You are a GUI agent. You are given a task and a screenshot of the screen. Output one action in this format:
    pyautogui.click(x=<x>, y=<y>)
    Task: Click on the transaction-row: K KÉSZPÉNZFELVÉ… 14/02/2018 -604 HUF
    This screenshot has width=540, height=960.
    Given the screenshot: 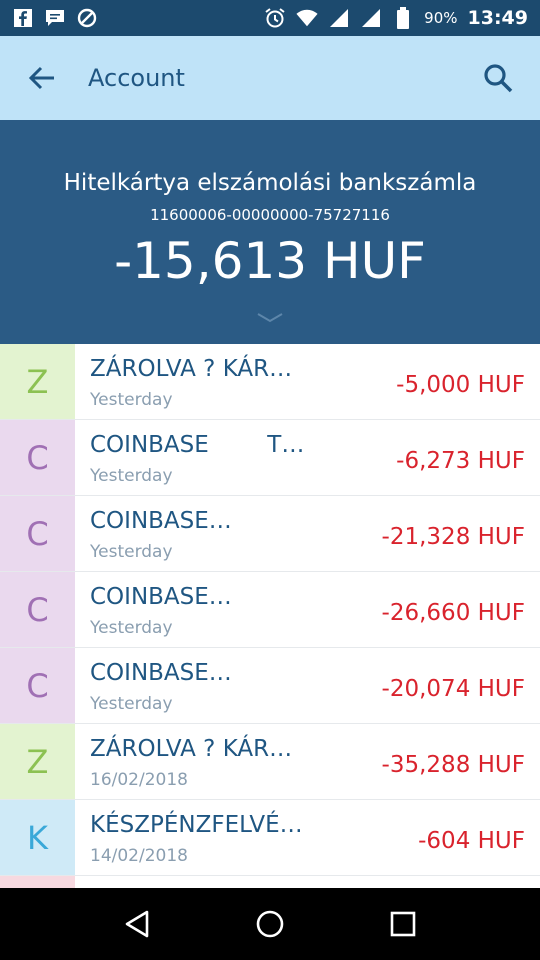 What is the action you would take?
    pyautogui.click(x=270, y=838)
    